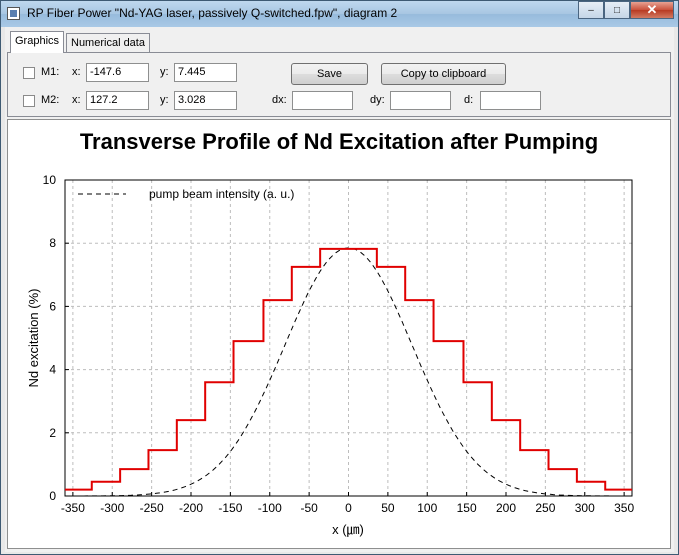  What do you see at coordinates (52, 370) in the screenshot?
I see `y-tick-label: 4` at bounding box center [52, 370].